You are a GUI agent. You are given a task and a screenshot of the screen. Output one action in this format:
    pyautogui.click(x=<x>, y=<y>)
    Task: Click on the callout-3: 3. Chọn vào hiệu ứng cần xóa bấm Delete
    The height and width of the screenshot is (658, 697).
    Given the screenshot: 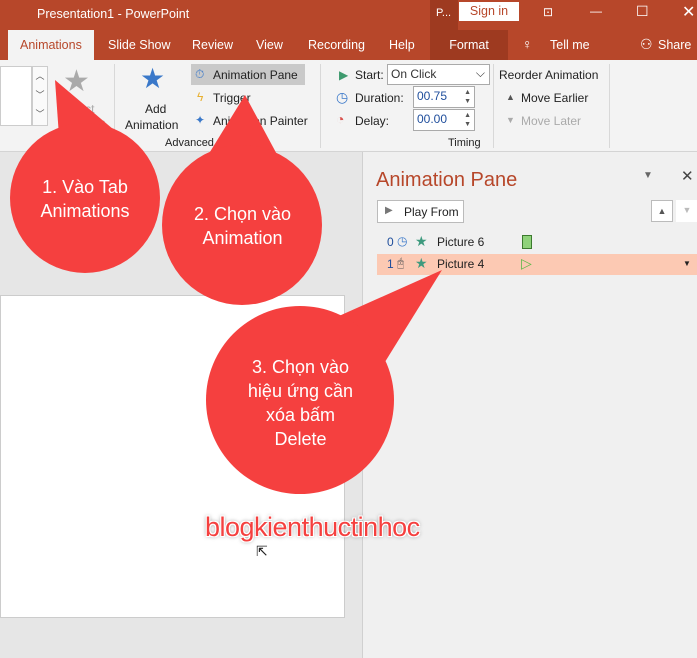 What is the action you would take?
    pyautogui.click(x=300, y=403)
    